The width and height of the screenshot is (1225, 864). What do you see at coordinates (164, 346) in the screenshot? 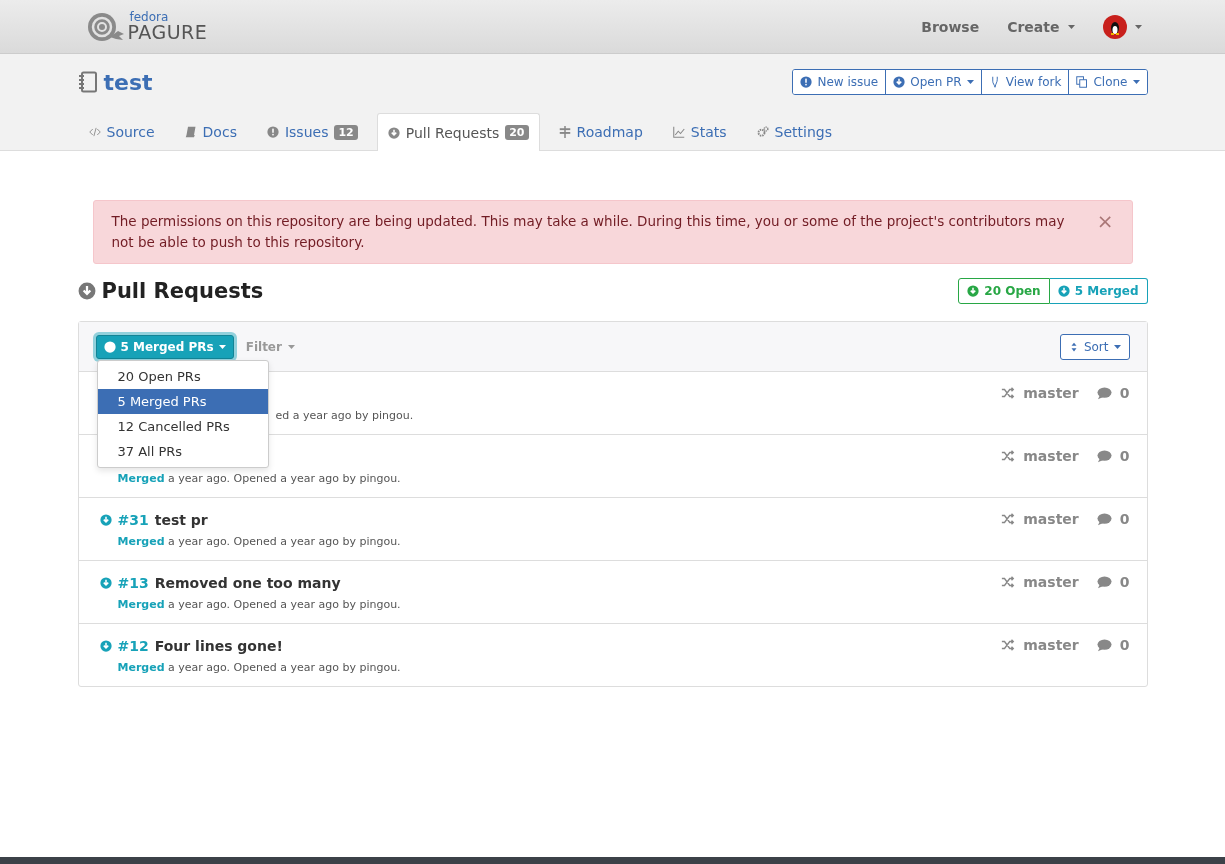
I see `status-dropdown-button: 5 Merged PRs` at bounding box center [164, 346].